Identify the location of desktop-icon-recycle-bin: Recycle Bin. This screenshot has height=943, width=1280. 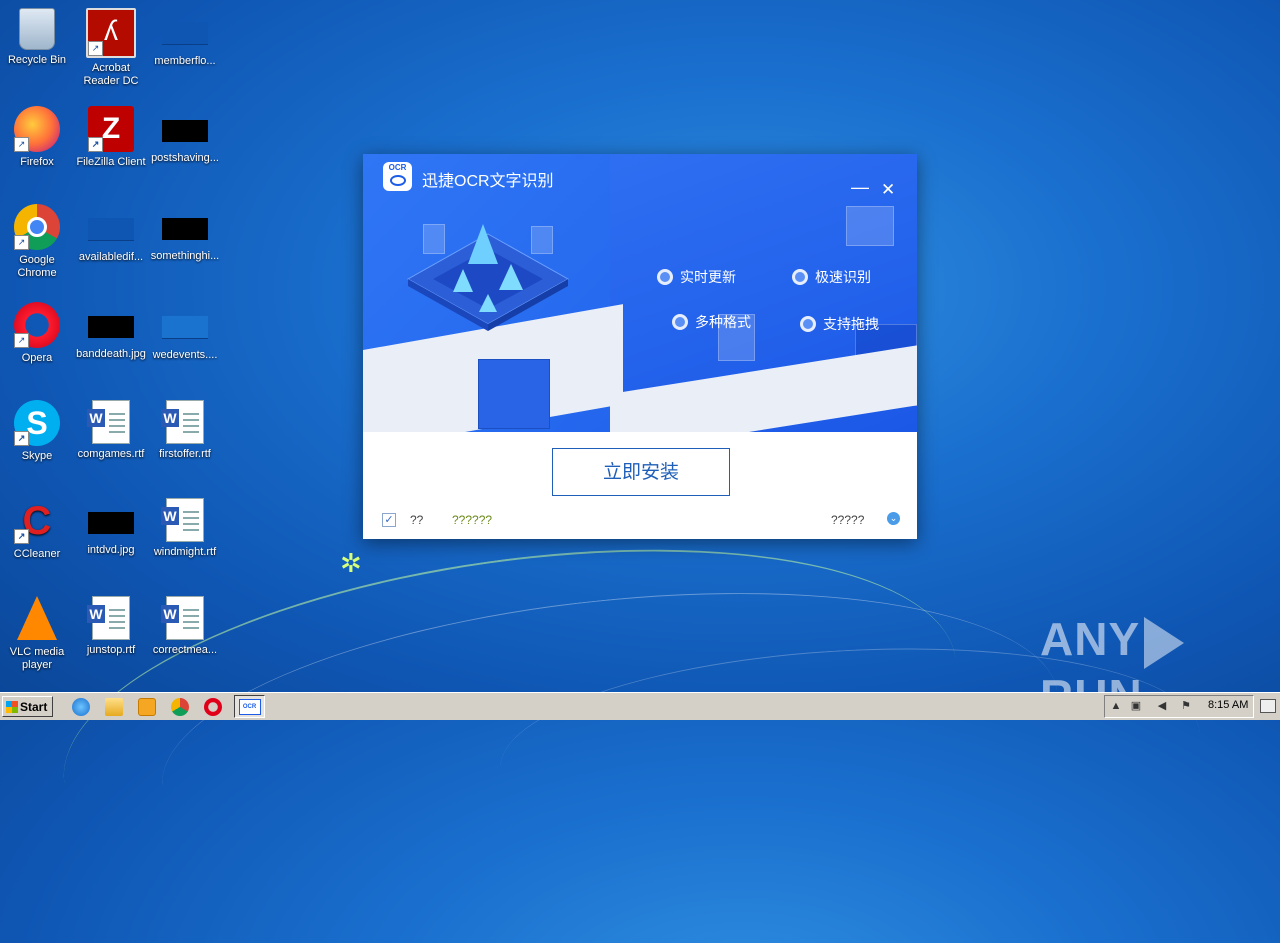
(37, 37).